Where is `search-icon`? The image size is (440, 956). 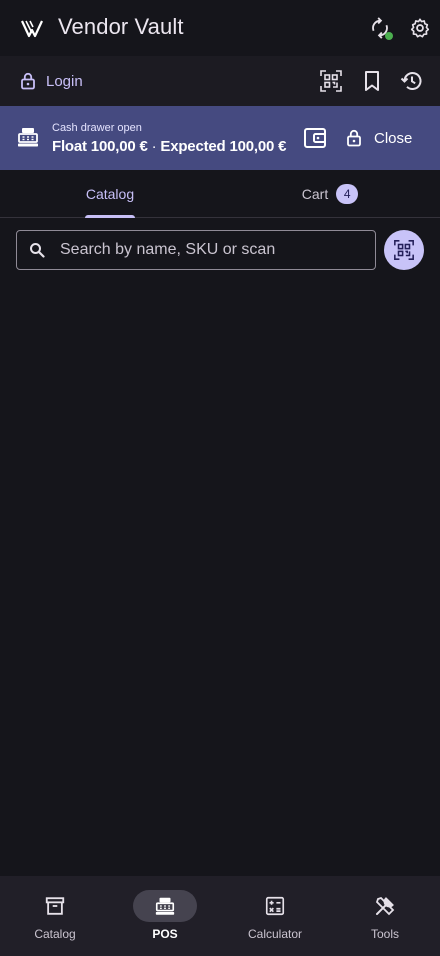 search-icon is located at coordinates (37, 250).